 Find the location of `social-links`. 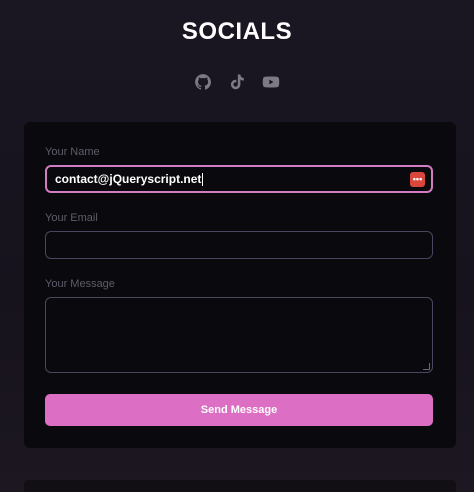

social-links is located at coordinates (237, 82).